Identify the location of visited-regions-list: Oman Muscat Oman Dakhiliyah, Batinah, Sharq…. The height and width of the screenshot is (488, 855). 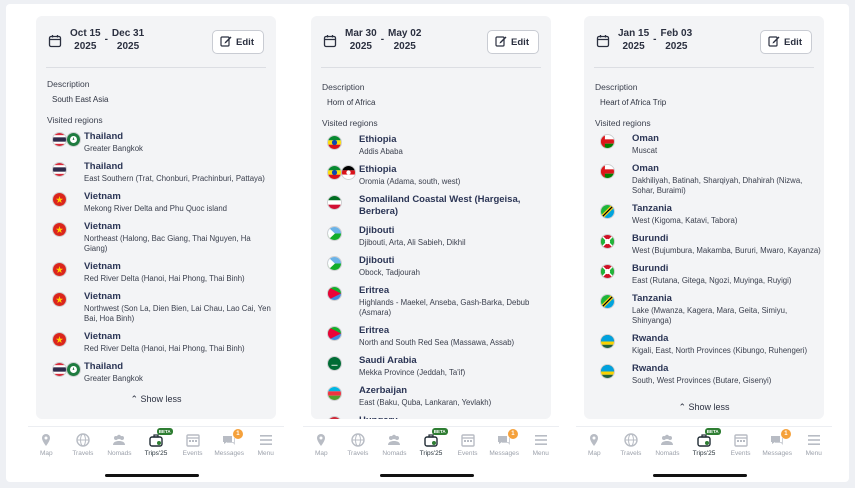
(704, 263).